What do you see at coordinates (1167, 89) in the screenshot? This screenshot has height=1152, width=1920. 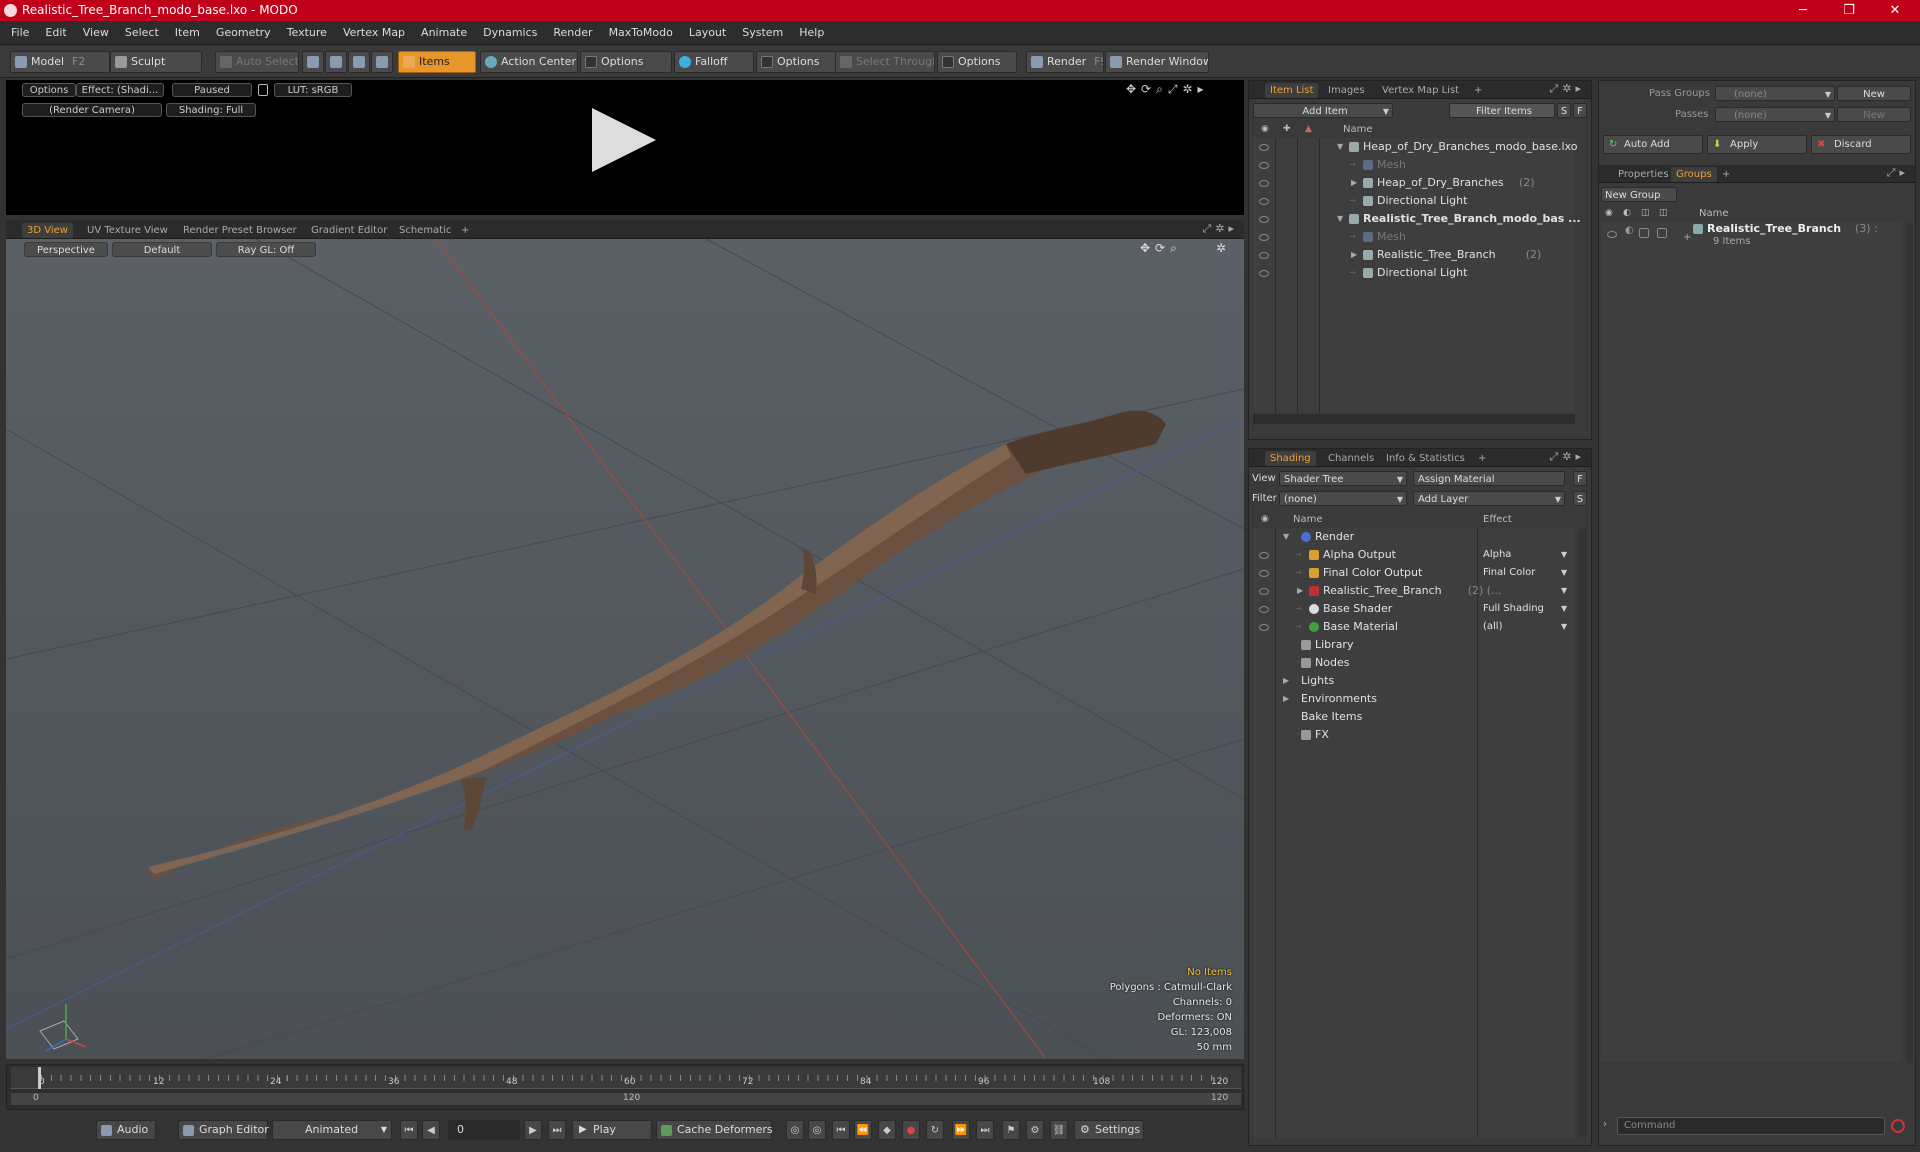 I see `preview-controls-icons: ✥⟳⌕⤢✲▸` at bounding box center [1167, 89].